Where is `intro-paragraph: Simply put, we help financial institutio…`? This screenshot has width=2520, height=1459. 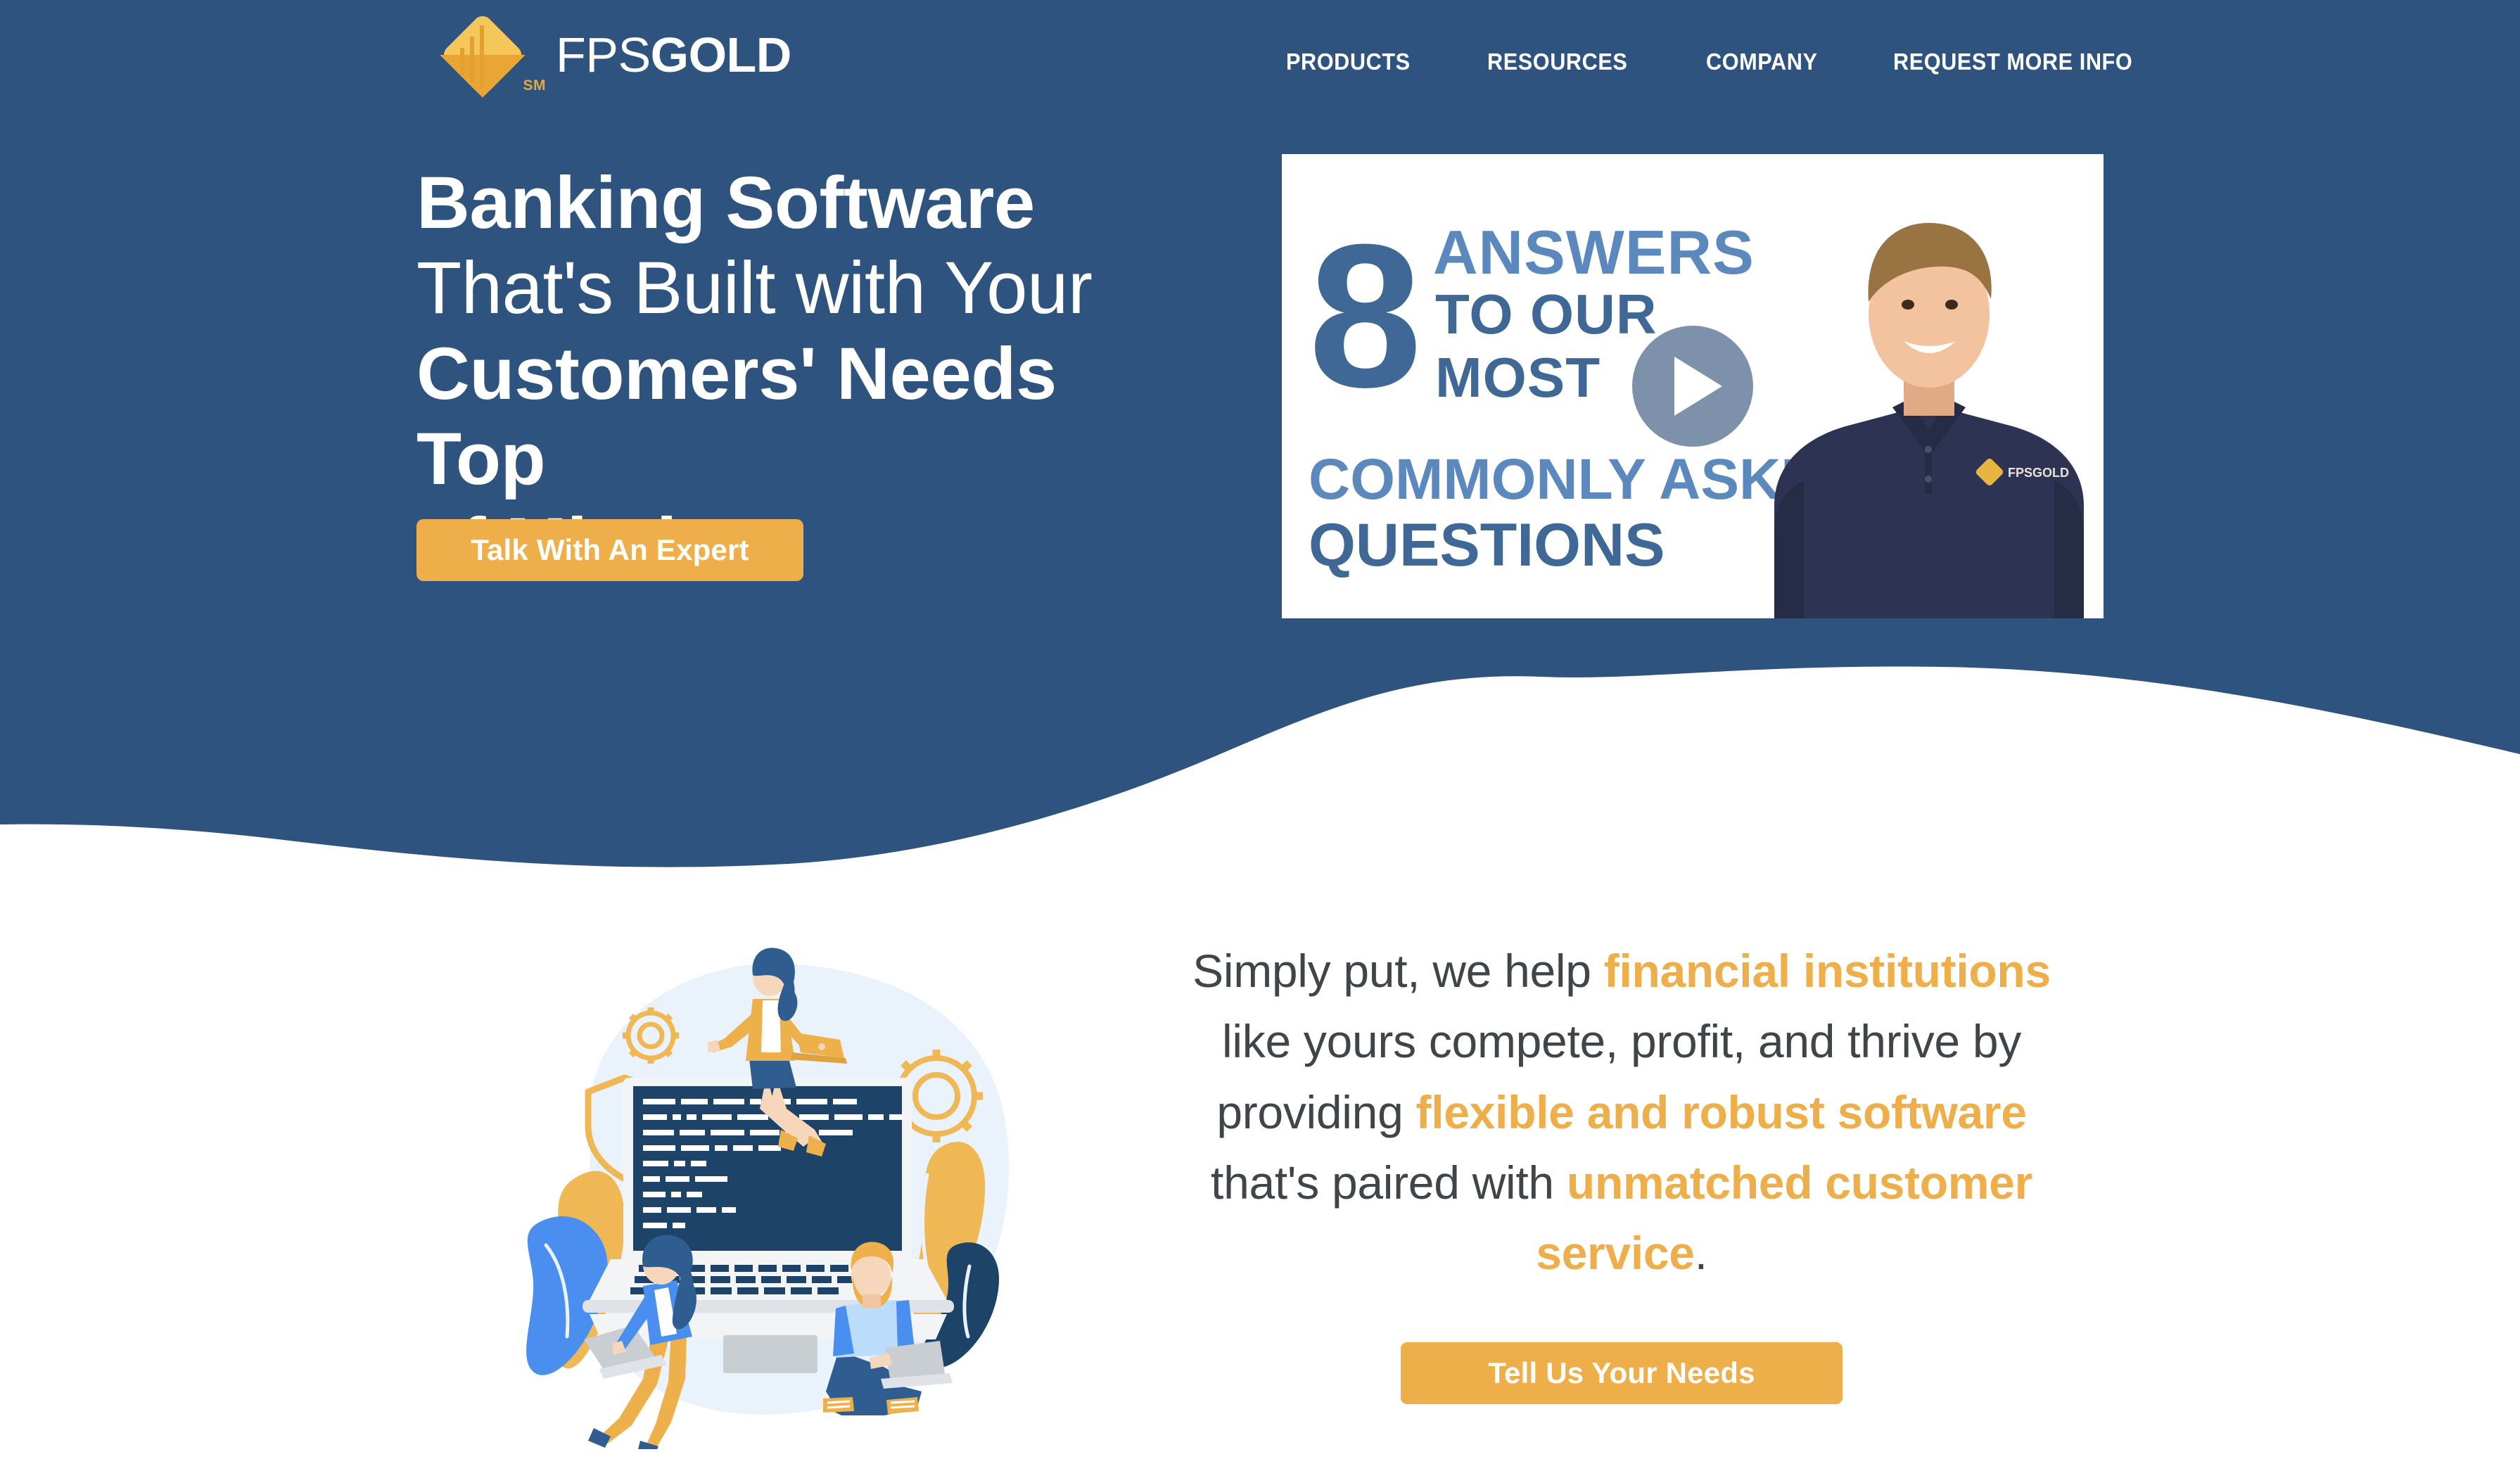 intro-paragraph: Simply put, we help financial institutio… is located at coordinates (1621, 1112).